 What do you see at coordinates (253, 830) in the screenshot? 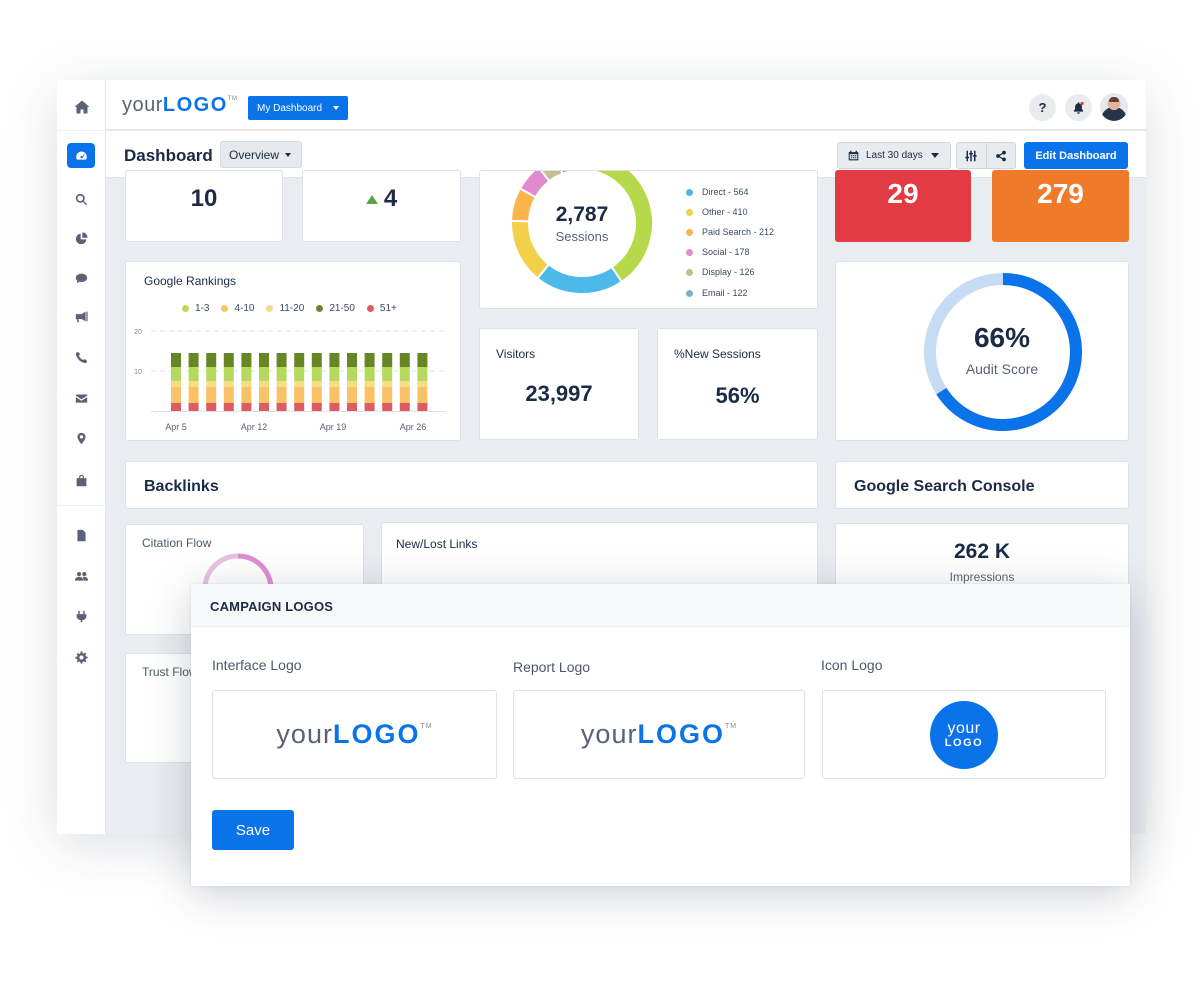
I see `save-button: Save` at bounding box center [253, 830].